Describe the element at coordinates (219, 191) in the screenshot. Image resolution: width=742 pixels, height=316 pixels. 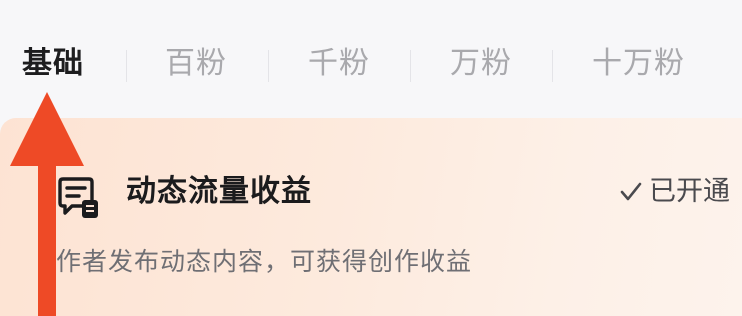
I see `card-title: 动态流量收益` at that location.